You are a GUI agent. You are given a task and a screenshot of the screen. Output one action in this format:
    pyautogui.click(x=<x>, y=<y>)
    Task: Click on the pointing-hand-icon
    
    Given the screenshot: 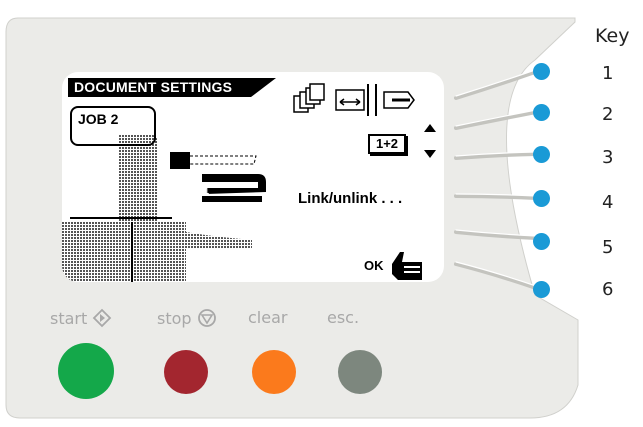 What is the action you would take?
    pyautogui.click(x=407, y=266)
    